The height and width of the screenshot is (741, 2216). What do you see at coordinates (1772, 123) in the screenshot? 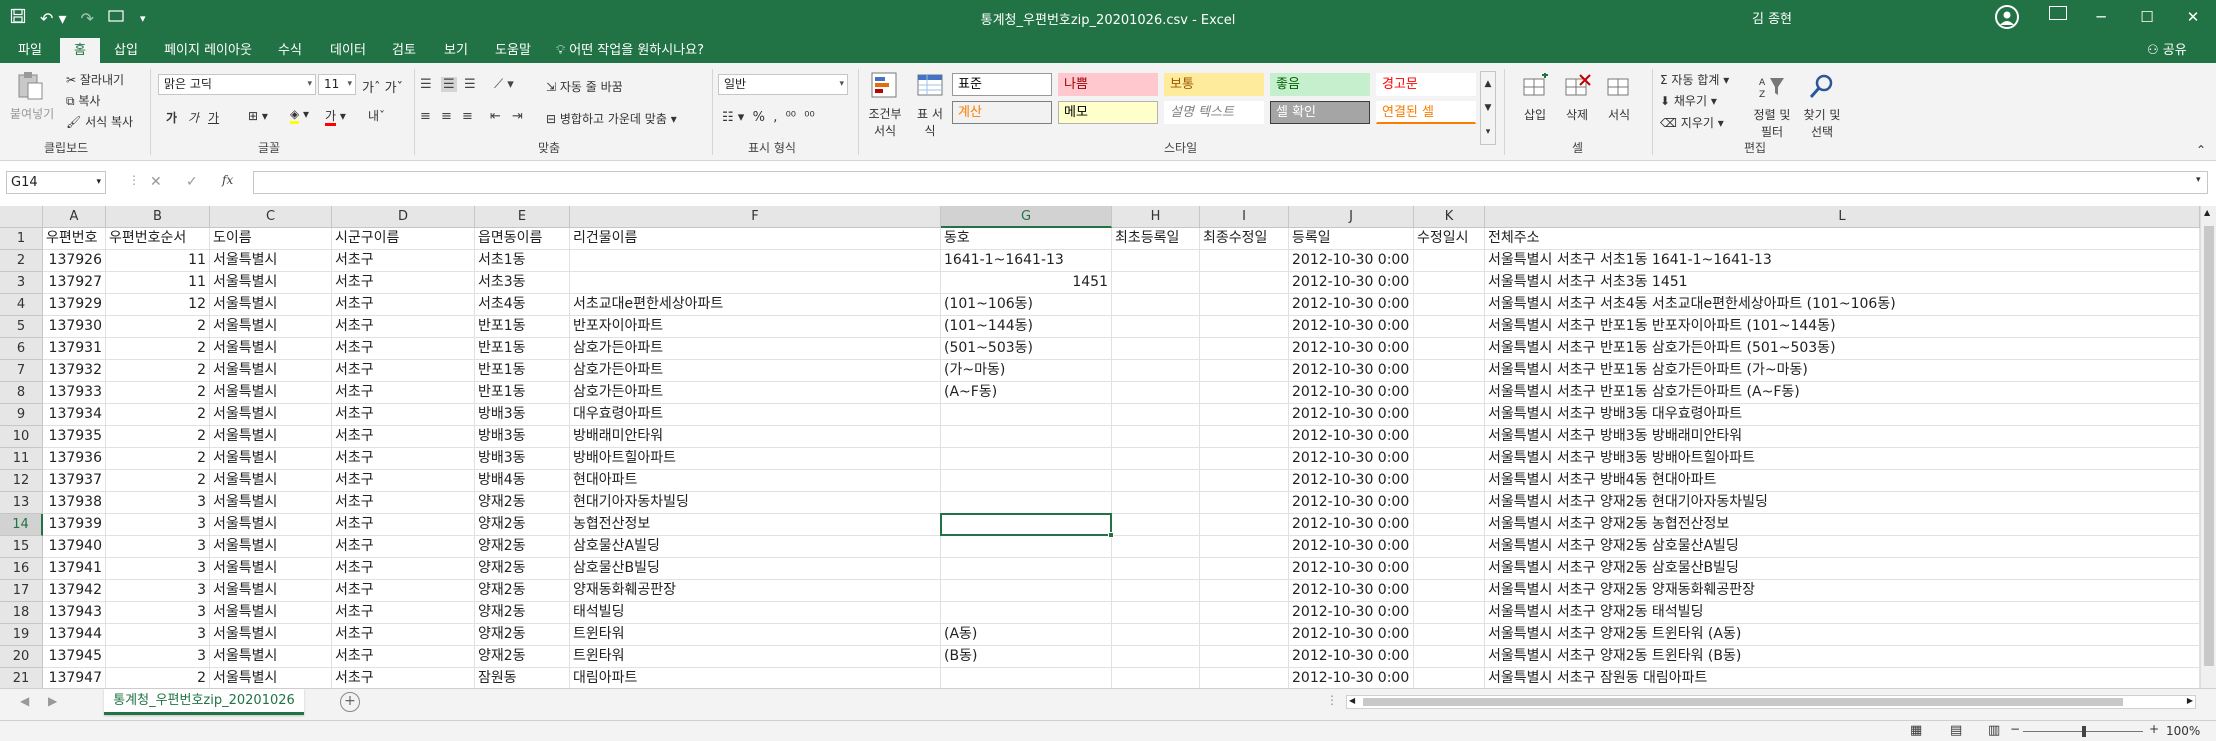
I see `sort-filter-button: 정렬 및 필터` at bounding box center [1772, 123].